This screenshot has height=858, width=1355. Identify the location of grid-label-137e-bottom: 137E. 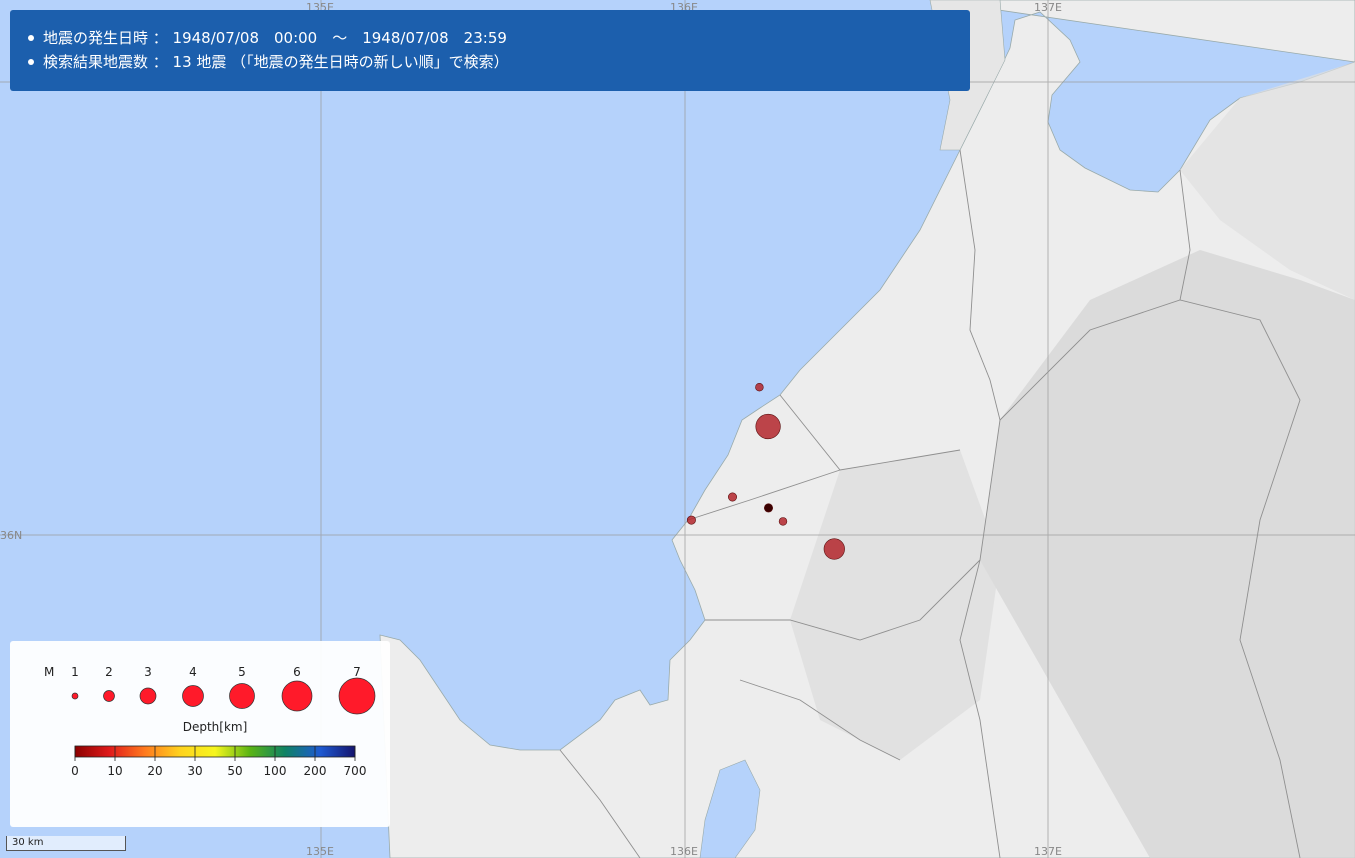
(1048, 851).